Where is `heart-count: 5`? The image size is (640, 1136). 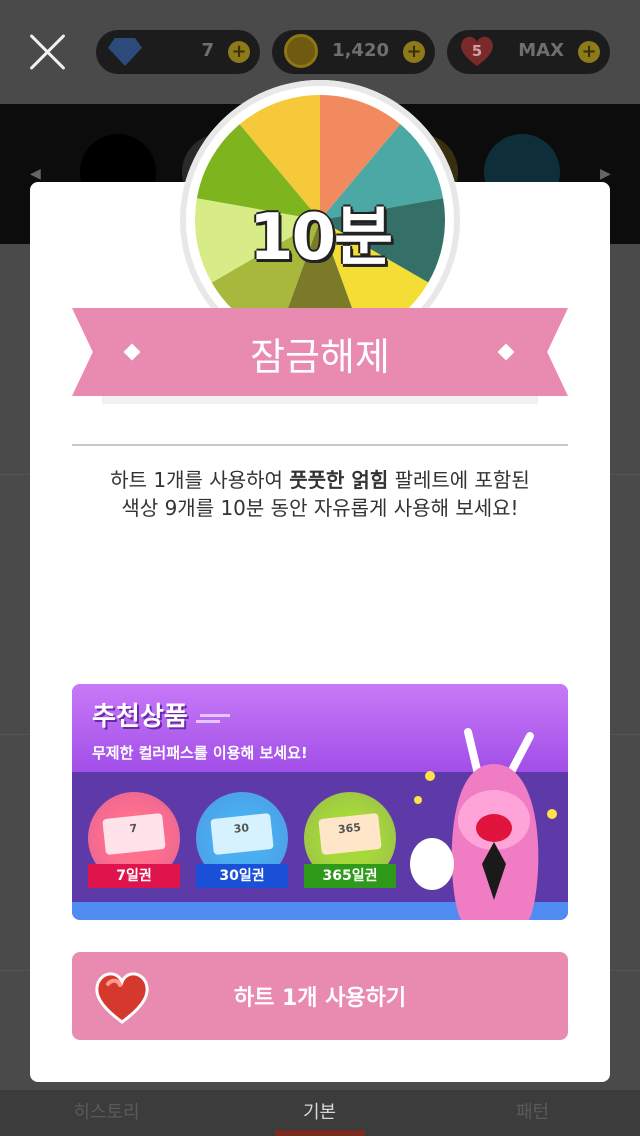 heart-count: 5 is located at coordinates (477, 51).